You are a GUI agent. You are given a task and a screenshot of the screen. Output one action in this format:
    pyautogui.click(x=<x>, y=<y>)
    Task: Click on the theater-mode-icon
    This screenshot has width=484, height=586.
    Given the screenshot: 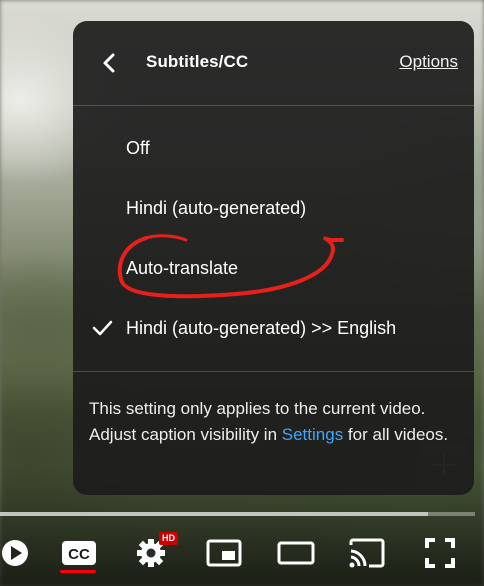 What is the action you would take?
    pyautogui.click(x=296, y=553)
    